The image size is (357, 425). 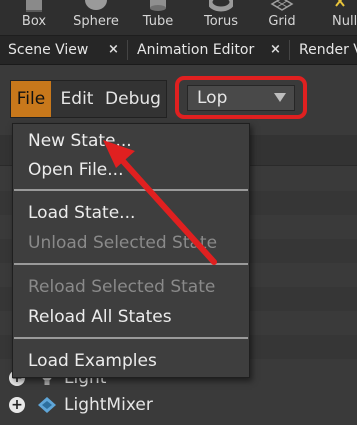 What do you see at coordinates (344, 21) in the screenshot?
I see `shelf-tool-label: Null` at bounding box center [344, 21].